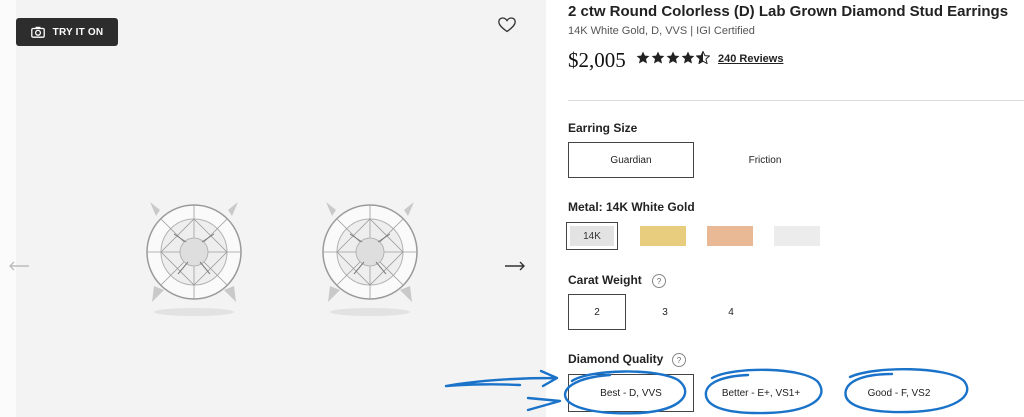  I want to click on diamond-earring-left-image, so click(194, 259).